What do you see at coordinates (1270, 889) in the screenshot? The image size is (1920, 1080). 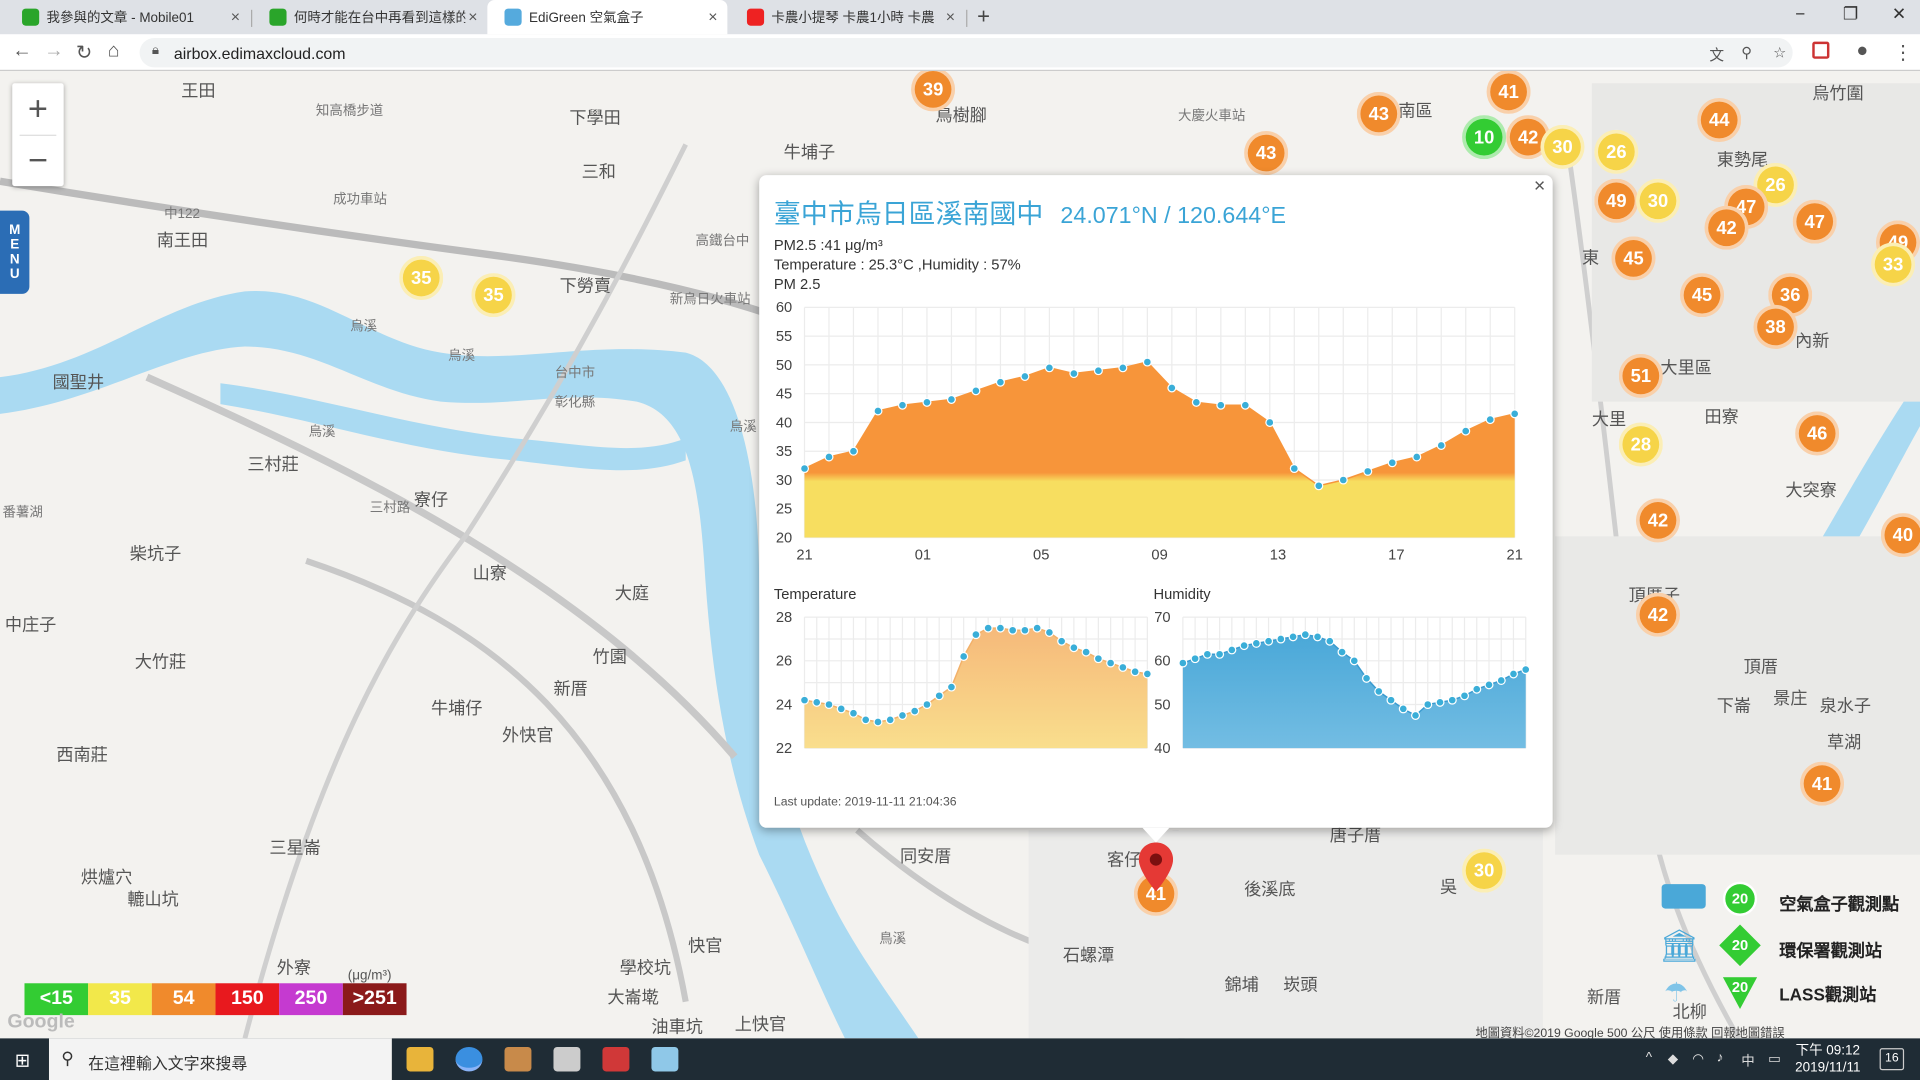 I see `place-label: 後溪底` at bounding box center [1270, 889].